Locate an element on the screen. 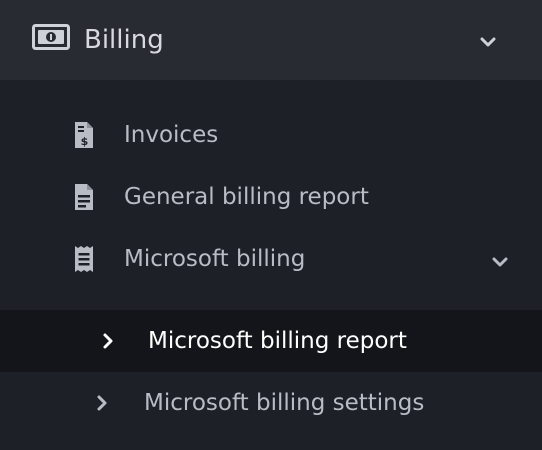 The width and height of the screenshot is (542, 450). menu-item-label: Microsoft billing is located at coordinates (215, 259).